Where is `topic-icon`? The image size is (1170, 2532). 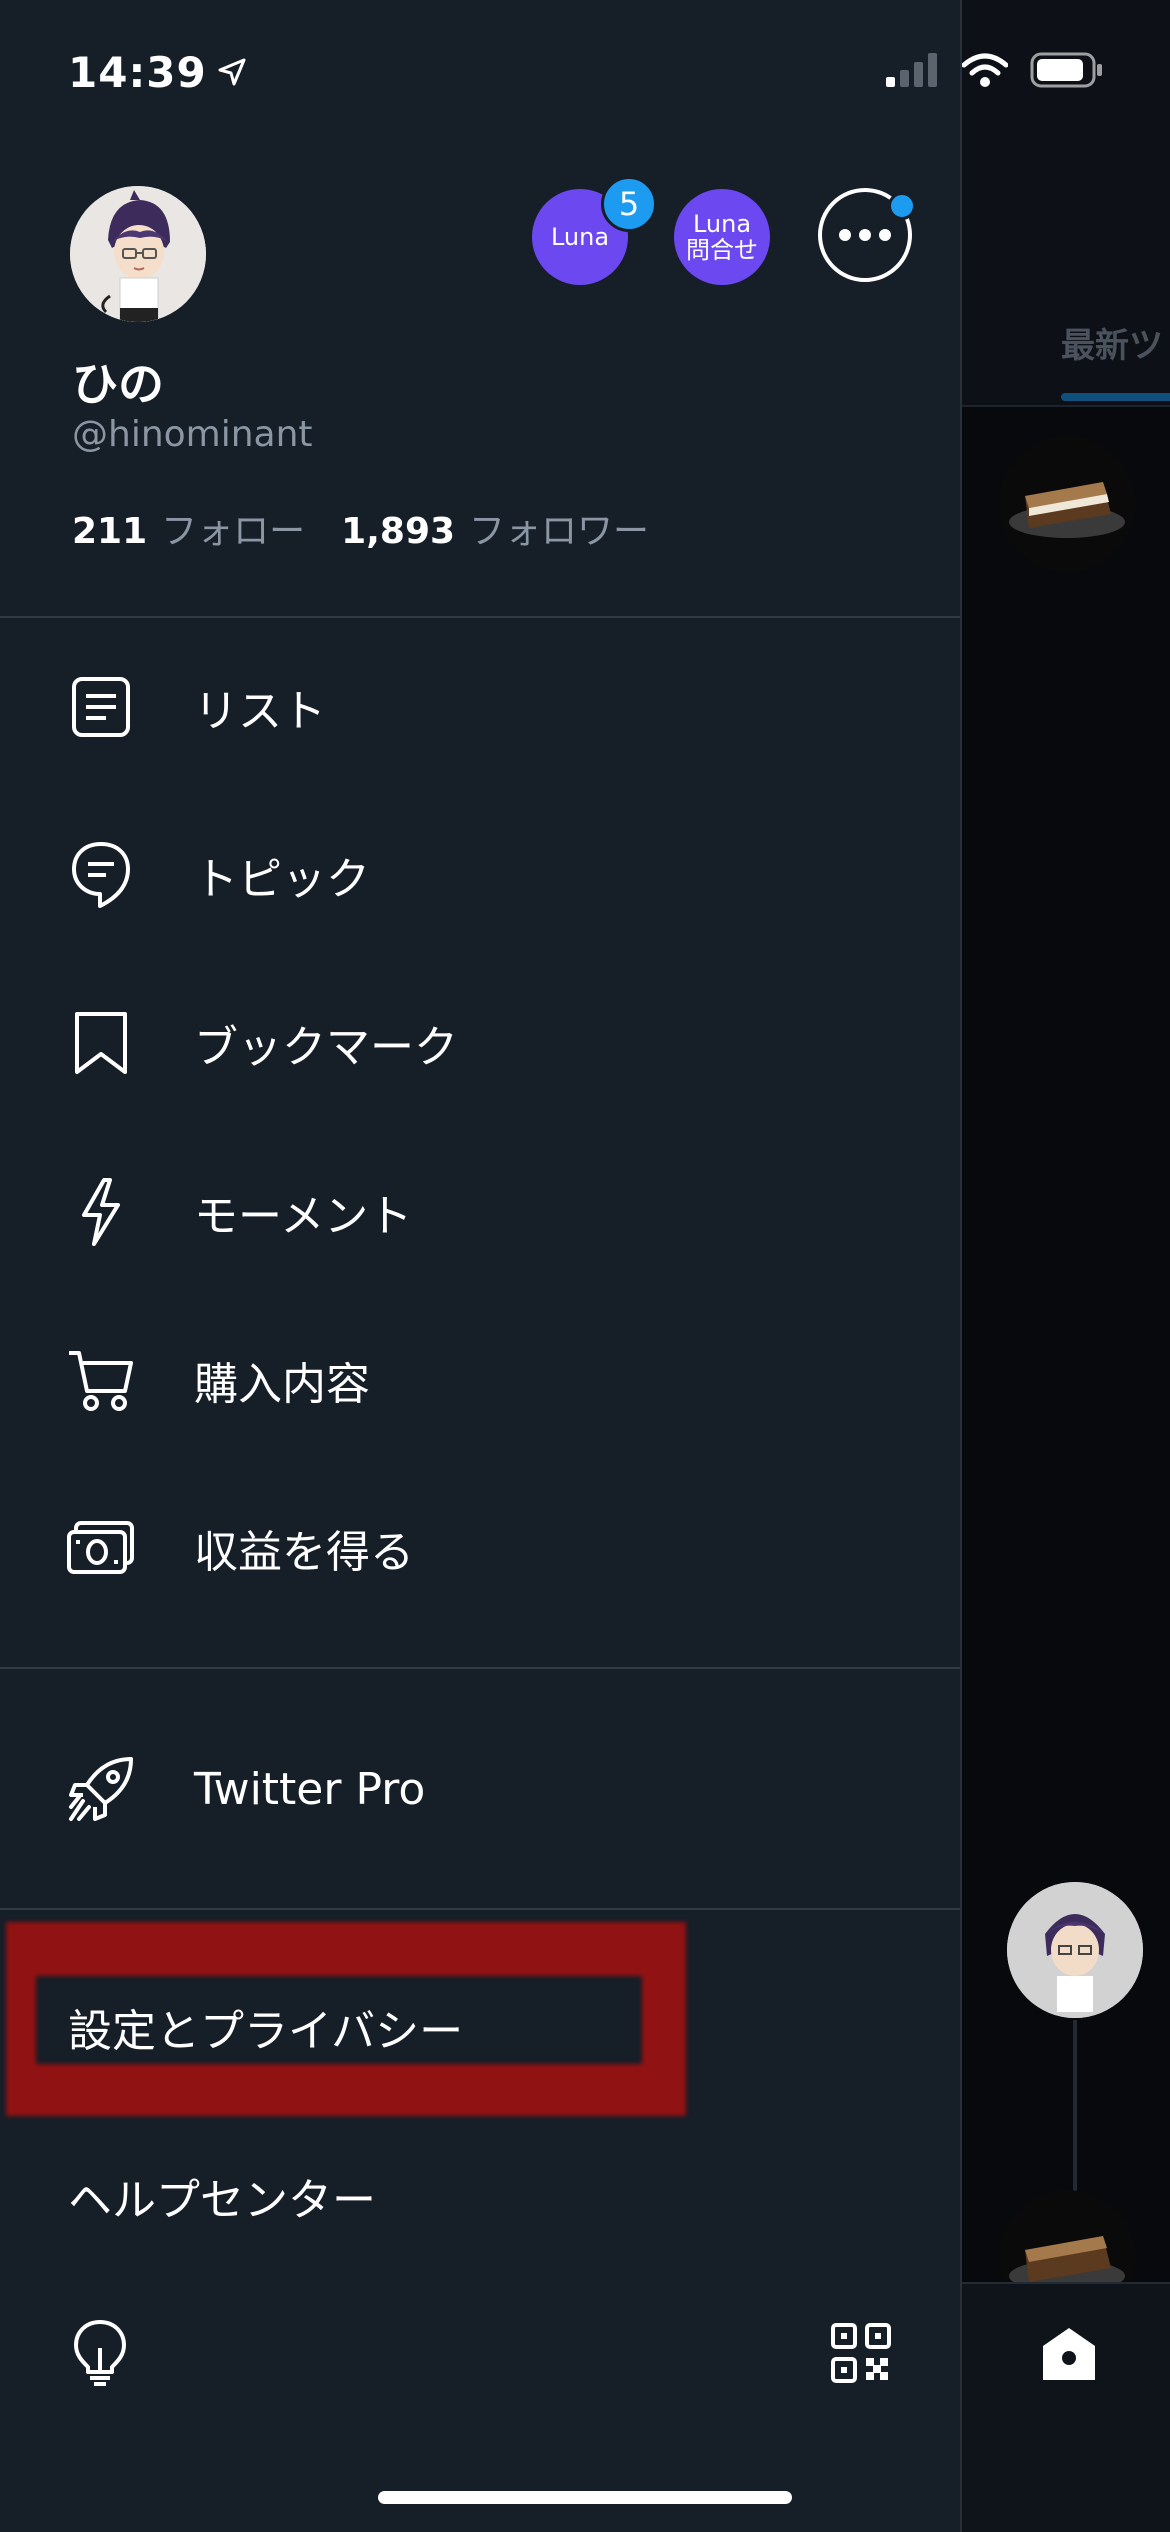 topic-icon is located at coordinates (101, 875).